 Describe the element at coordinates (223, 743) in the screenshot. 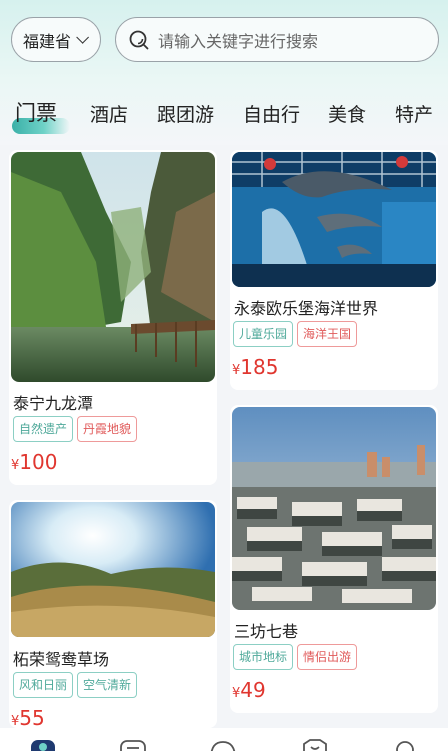

I see `chat-icon` at that location.